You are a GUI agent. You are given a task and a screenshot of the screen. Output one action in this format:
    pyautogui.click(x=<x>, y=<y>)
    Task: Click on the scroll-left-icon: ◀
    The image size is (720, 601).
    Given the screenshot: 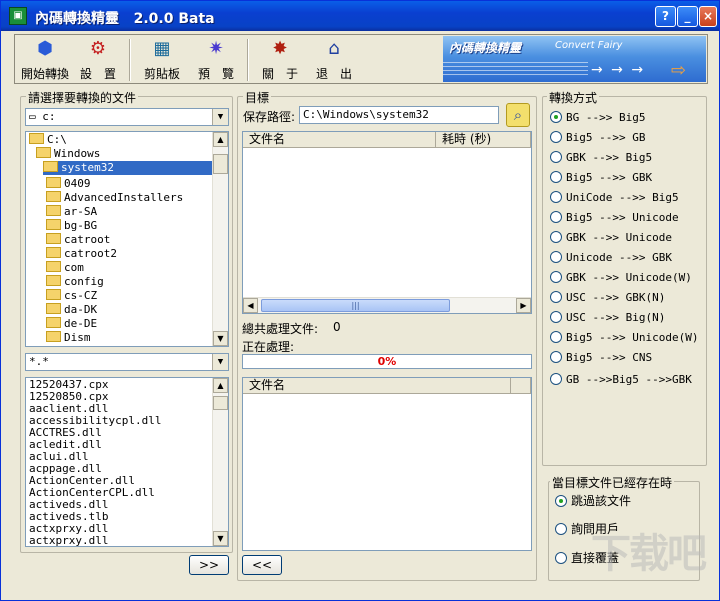 What is the action you would take?
    pyautogui.click(x=250, y=305)
    